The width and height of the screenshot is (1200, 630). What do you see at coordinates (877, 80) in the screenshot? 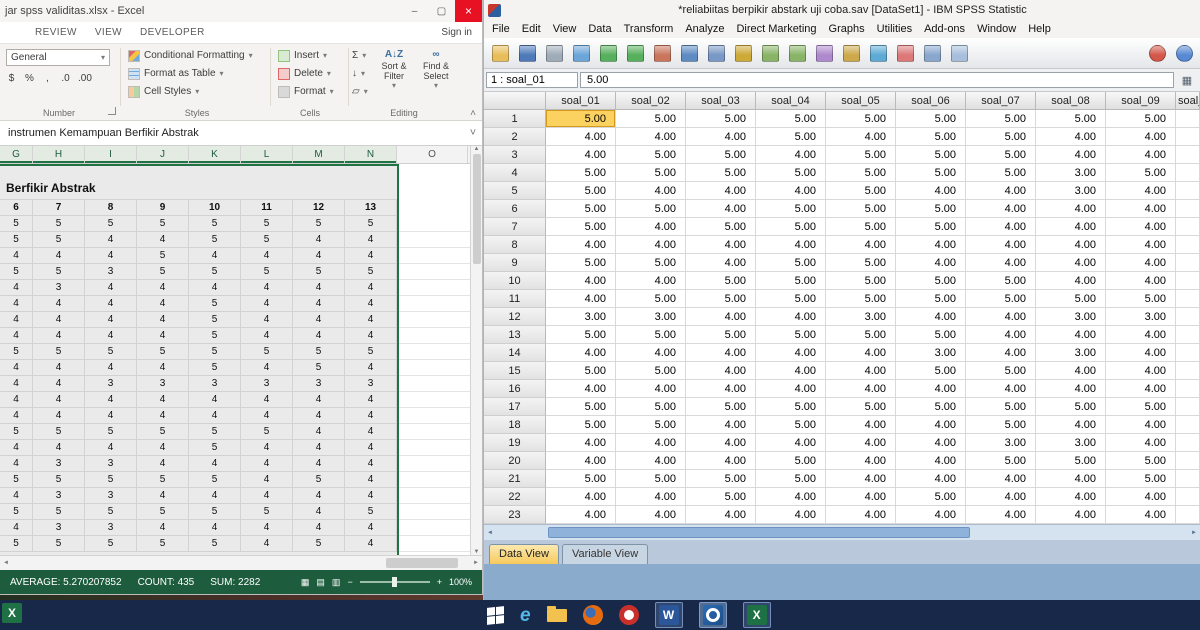
I see `cell-value-editor: 5.00` at bounding box center [877, 80].